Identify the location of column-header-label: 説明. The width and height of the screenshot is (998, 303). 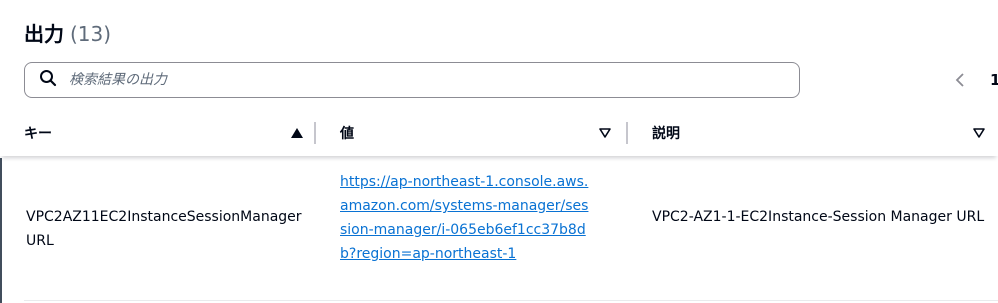
(666, 134).